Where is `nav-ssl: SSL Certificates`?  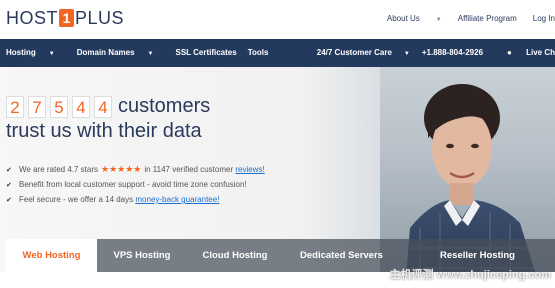 nav-ssl: SSL Certificates is located at coordinates (205, 52).